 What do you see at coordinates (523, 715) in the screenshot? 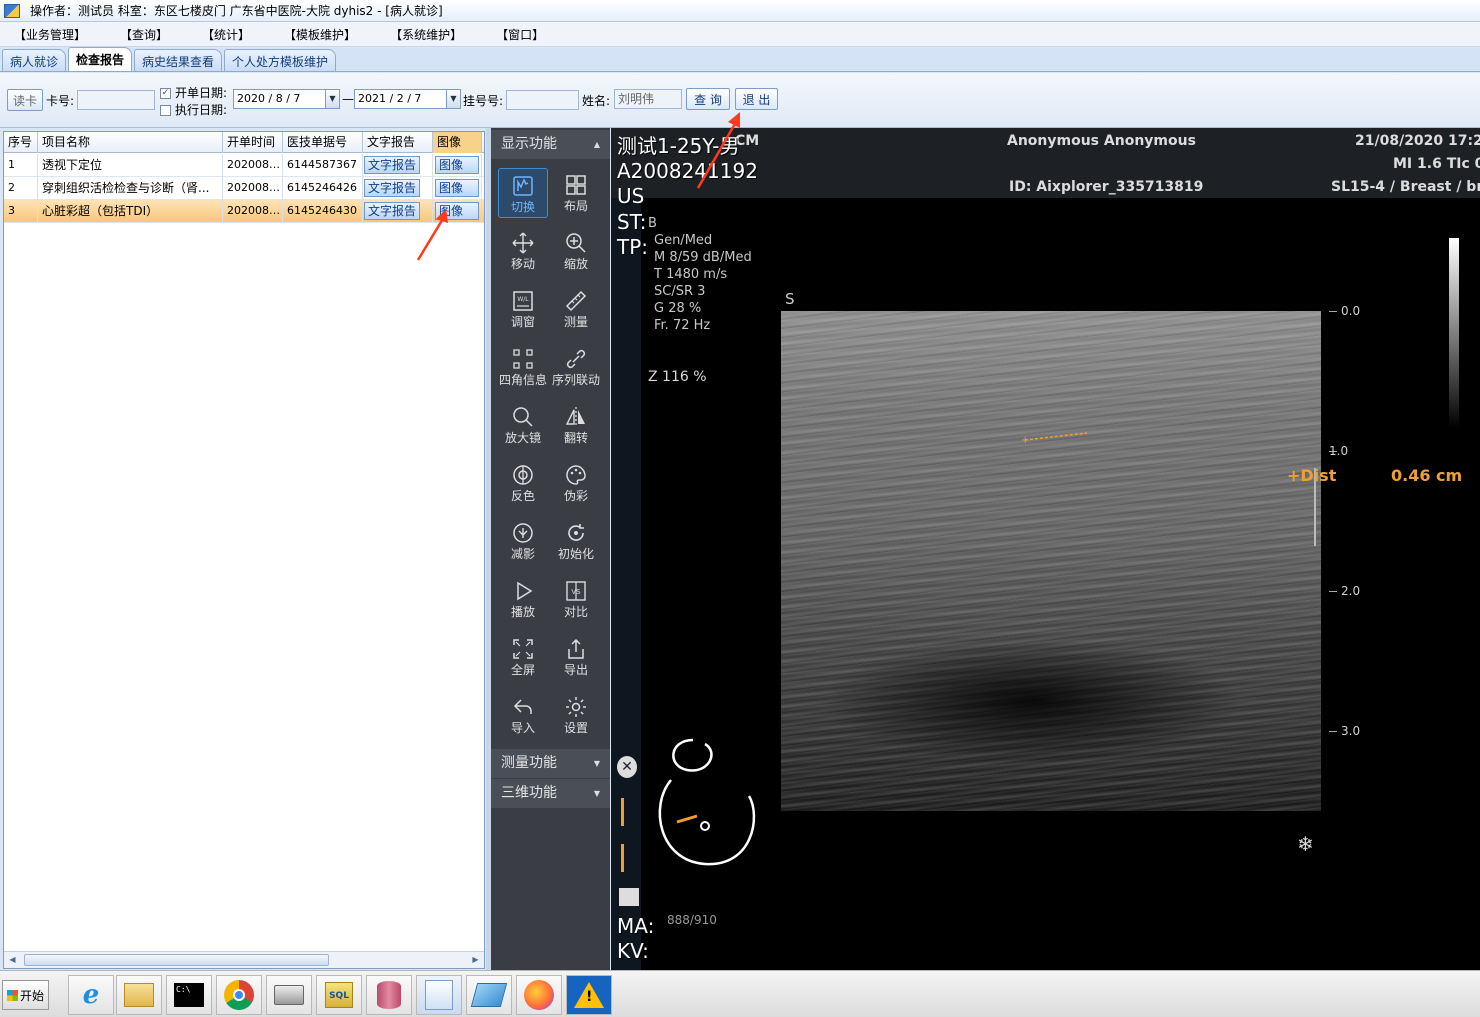
I see `tool-import: 导入` at bounding box center [523, 715].